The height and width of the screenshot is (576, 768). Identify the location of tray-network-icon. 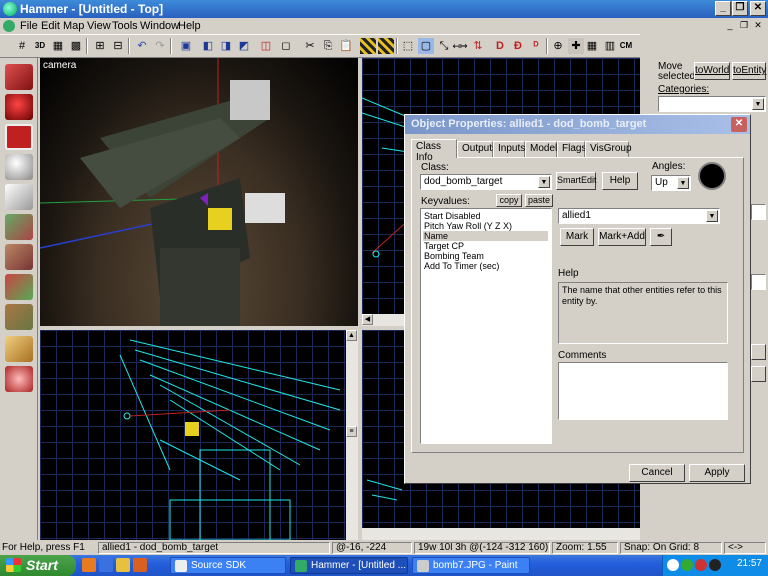
(687, 565).